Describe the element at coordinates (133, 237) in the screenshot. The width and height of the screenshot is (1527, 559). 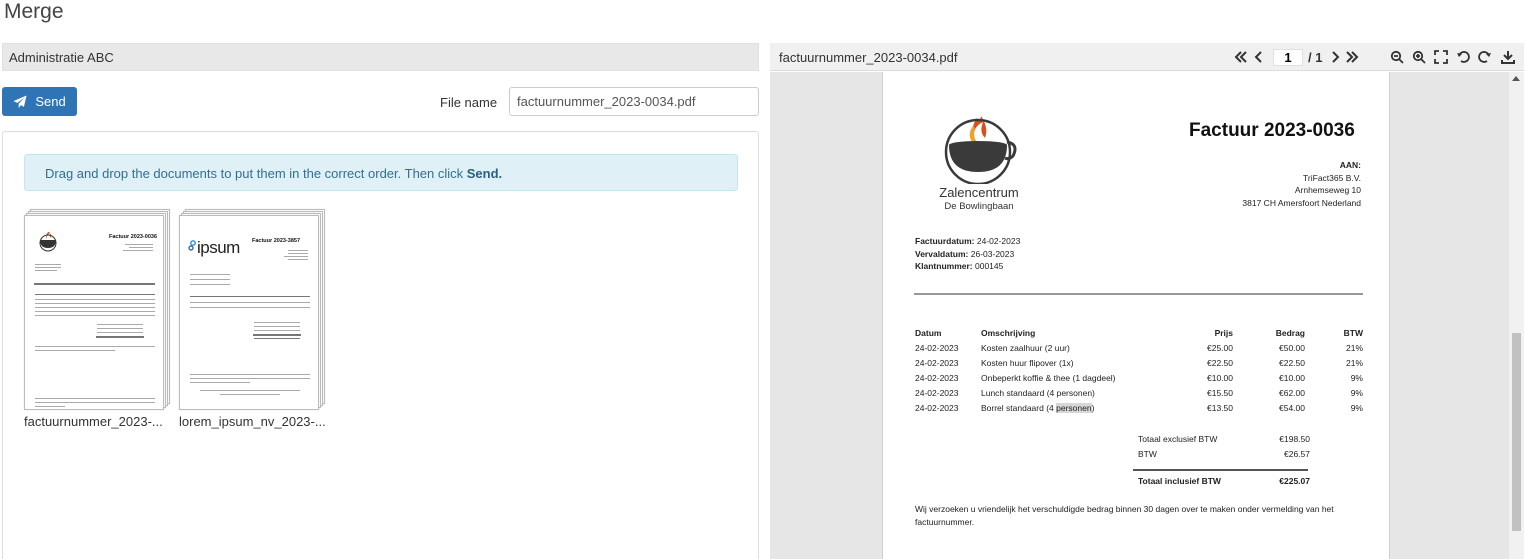
I see `thumbnail-title: Factuur 2023-0036` at that location.